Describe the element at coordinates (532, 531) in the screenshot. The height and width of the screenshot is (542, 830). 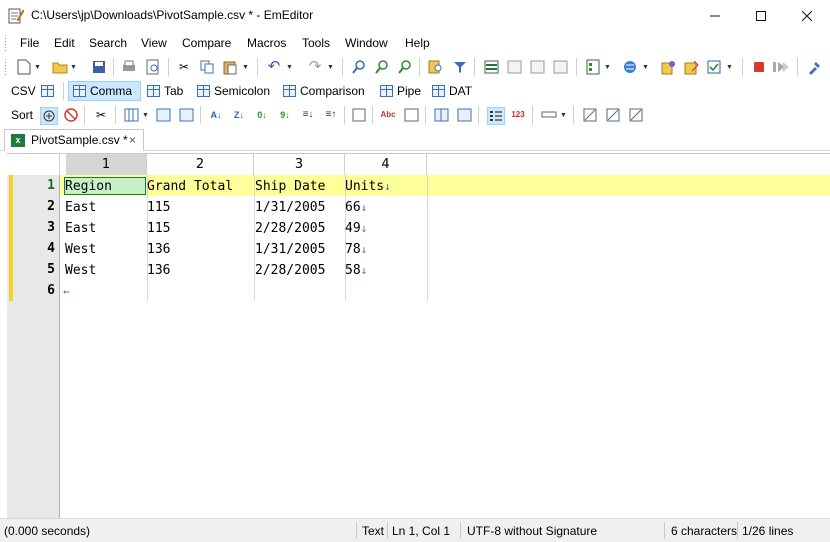
I see `status-encoding: UTF-8 without Signature` at that location.